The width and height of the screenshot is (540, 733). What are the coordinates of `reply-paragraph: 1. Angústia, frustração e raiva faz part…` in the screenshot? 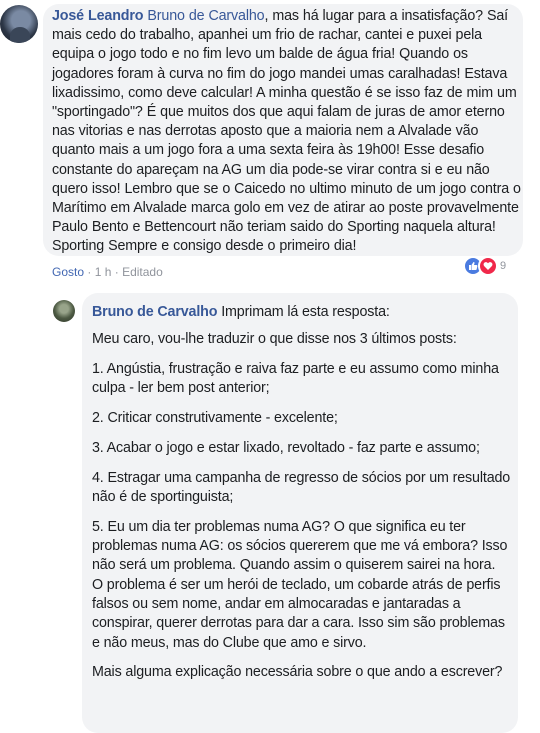 It's located at (295, 379).